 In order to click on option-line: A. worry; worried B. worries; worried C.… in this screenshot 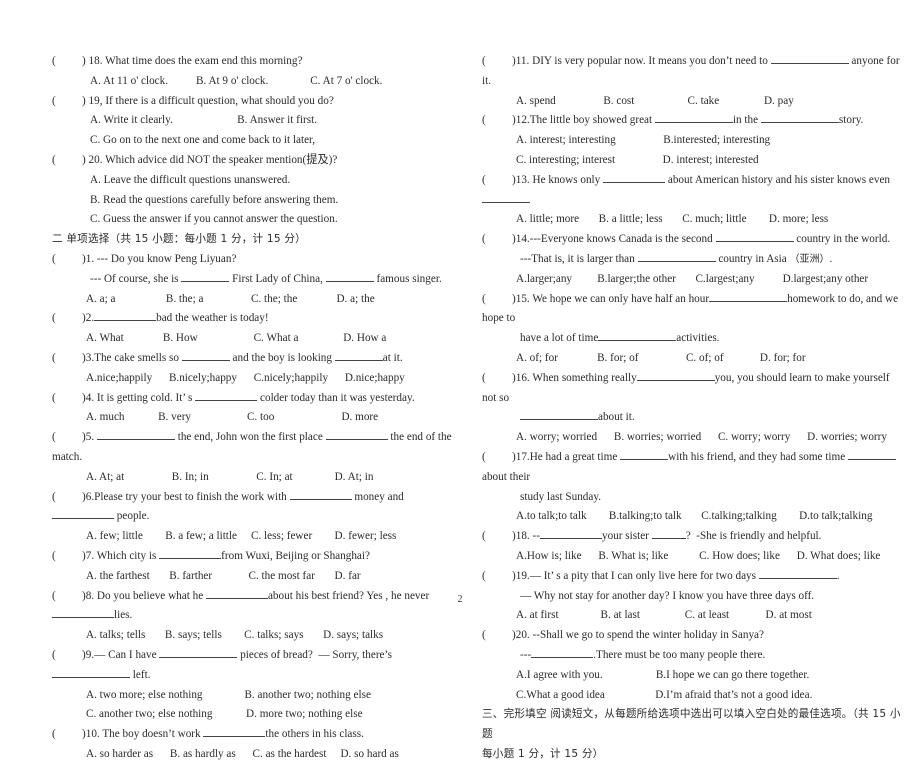, I will do `click(709, 438)`.